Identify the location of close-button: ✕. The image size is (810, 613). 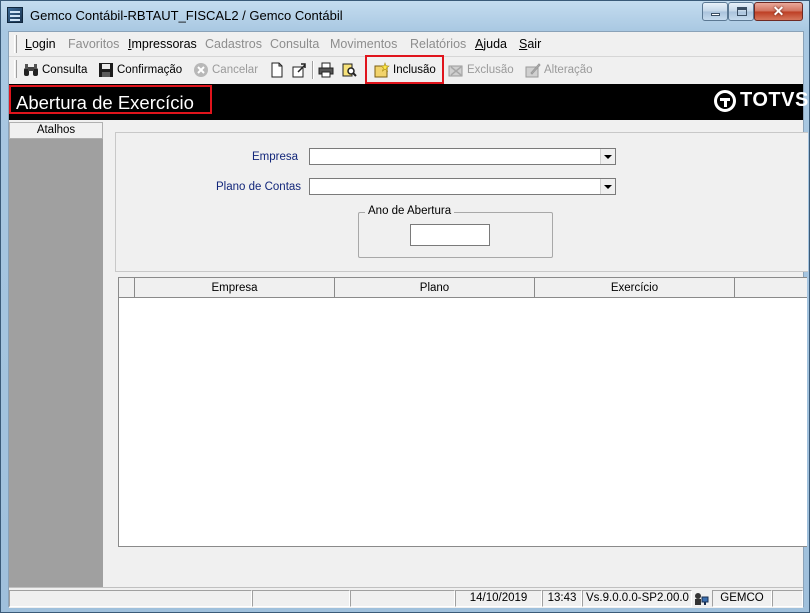
(778, 11).